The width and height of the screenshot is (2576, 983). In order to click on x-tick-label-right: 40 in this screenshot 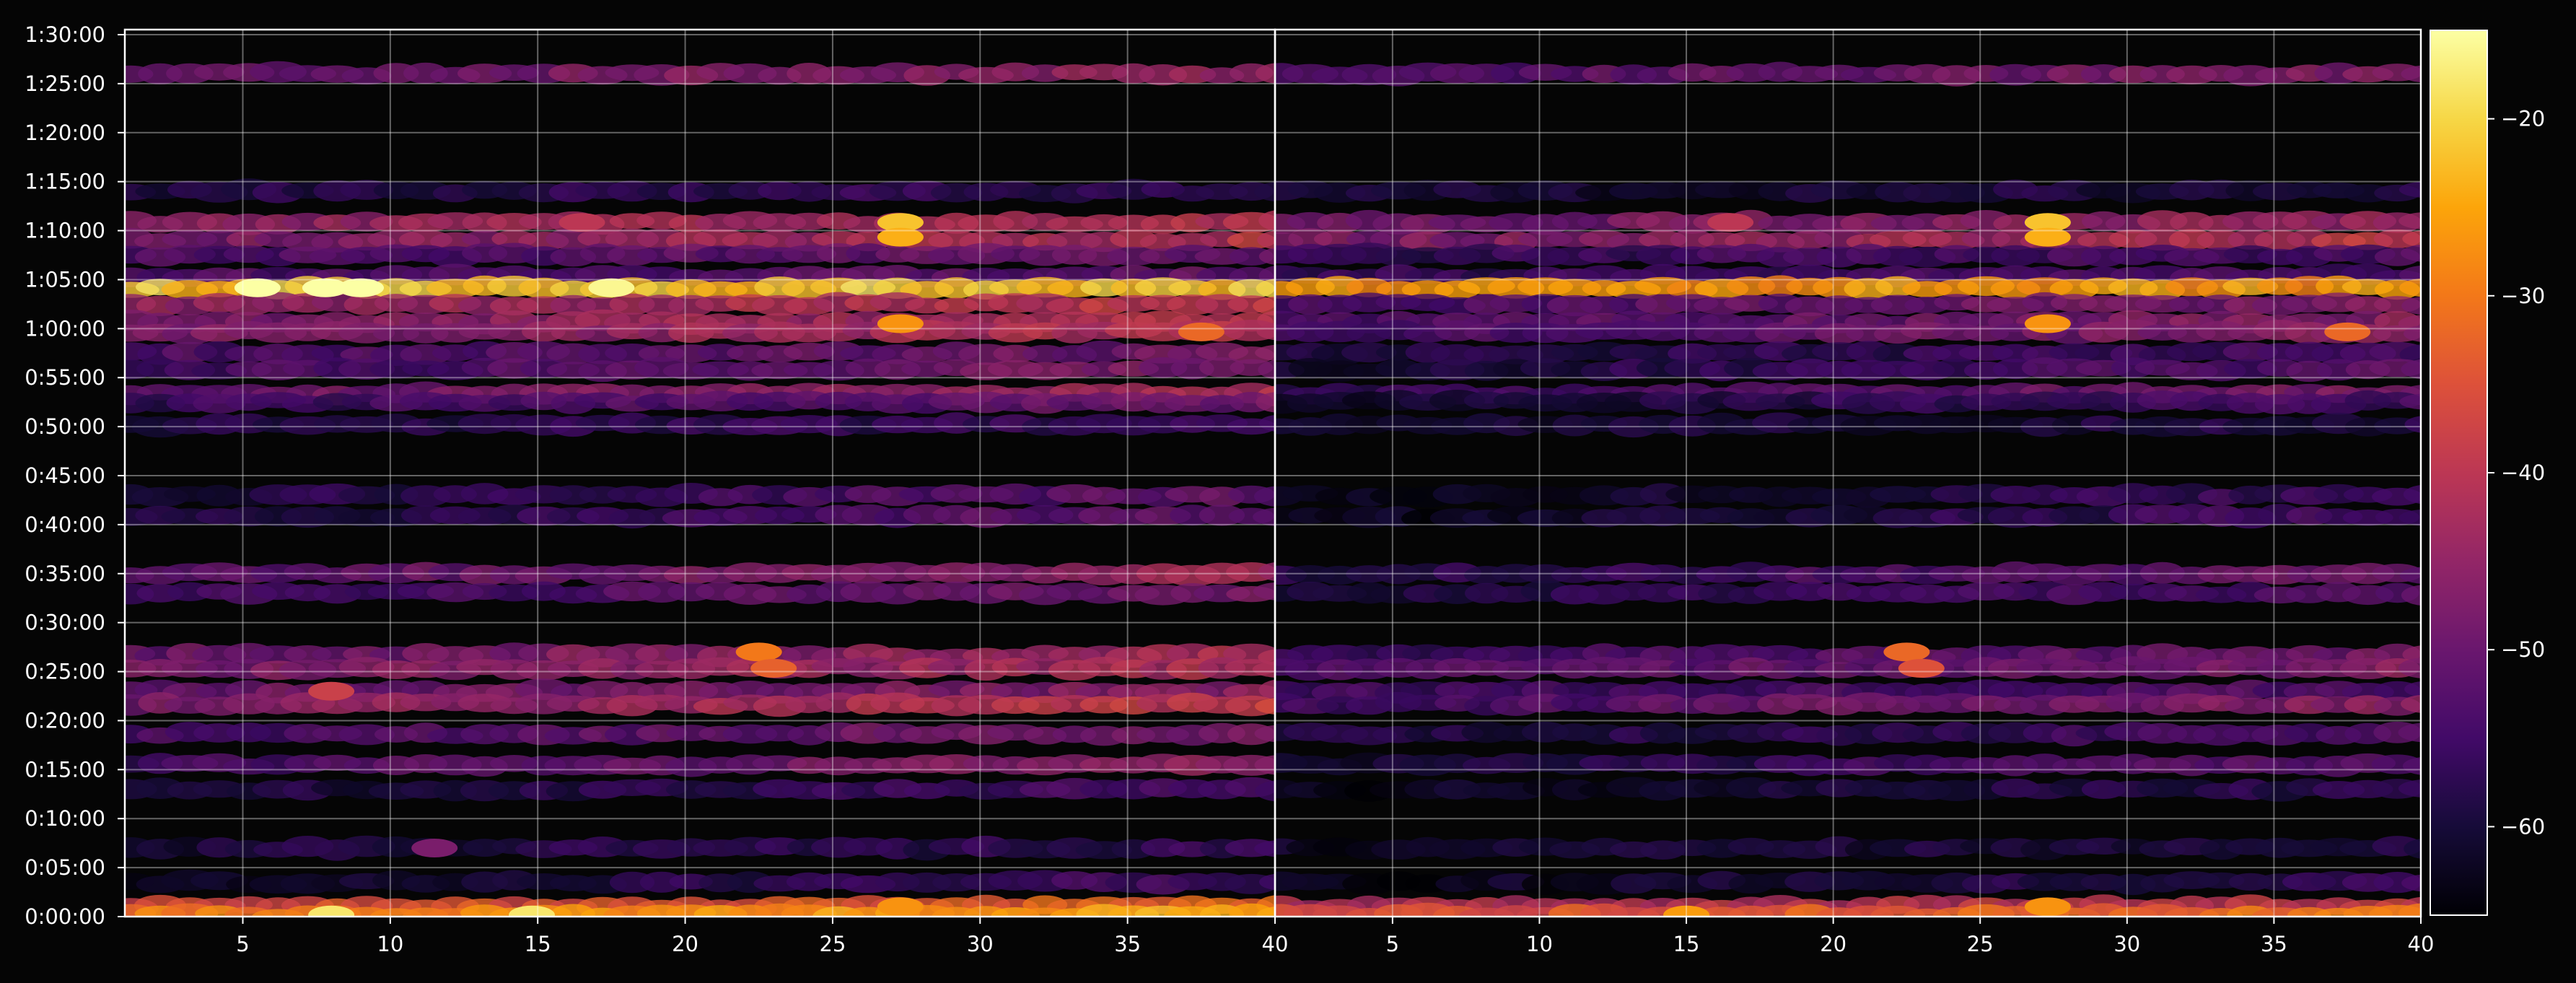, I will do `click(2421, 944)`.